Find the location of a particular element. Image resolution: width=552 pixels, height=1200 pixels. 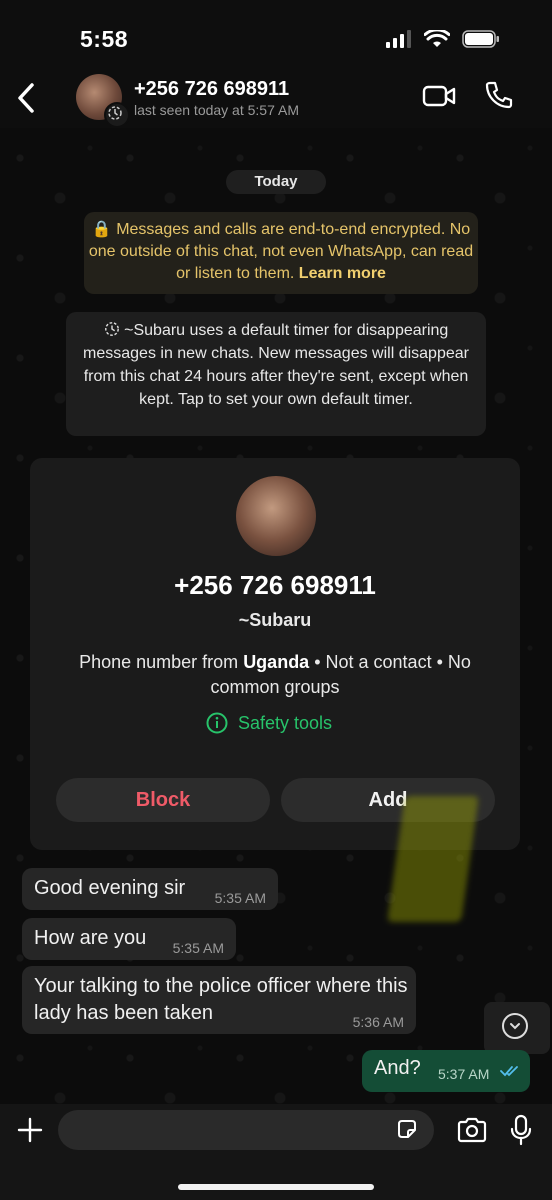

signal-icon is located at coordinates (398, 39).